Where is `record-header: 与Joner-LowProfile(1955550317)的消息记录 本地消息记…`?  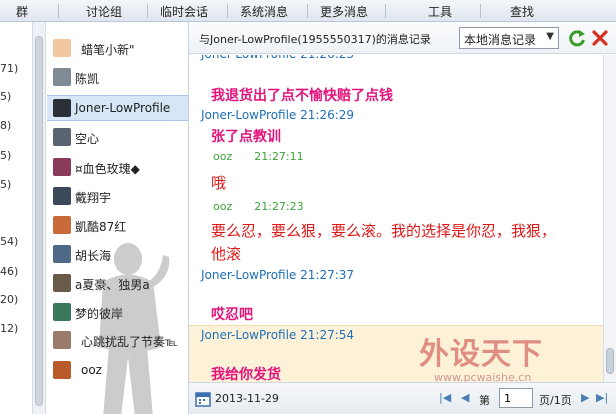
record-header: 与Joner-LowProfile(1955550317)的消息记录 本地消息记… is located at coordinates (402, 38).